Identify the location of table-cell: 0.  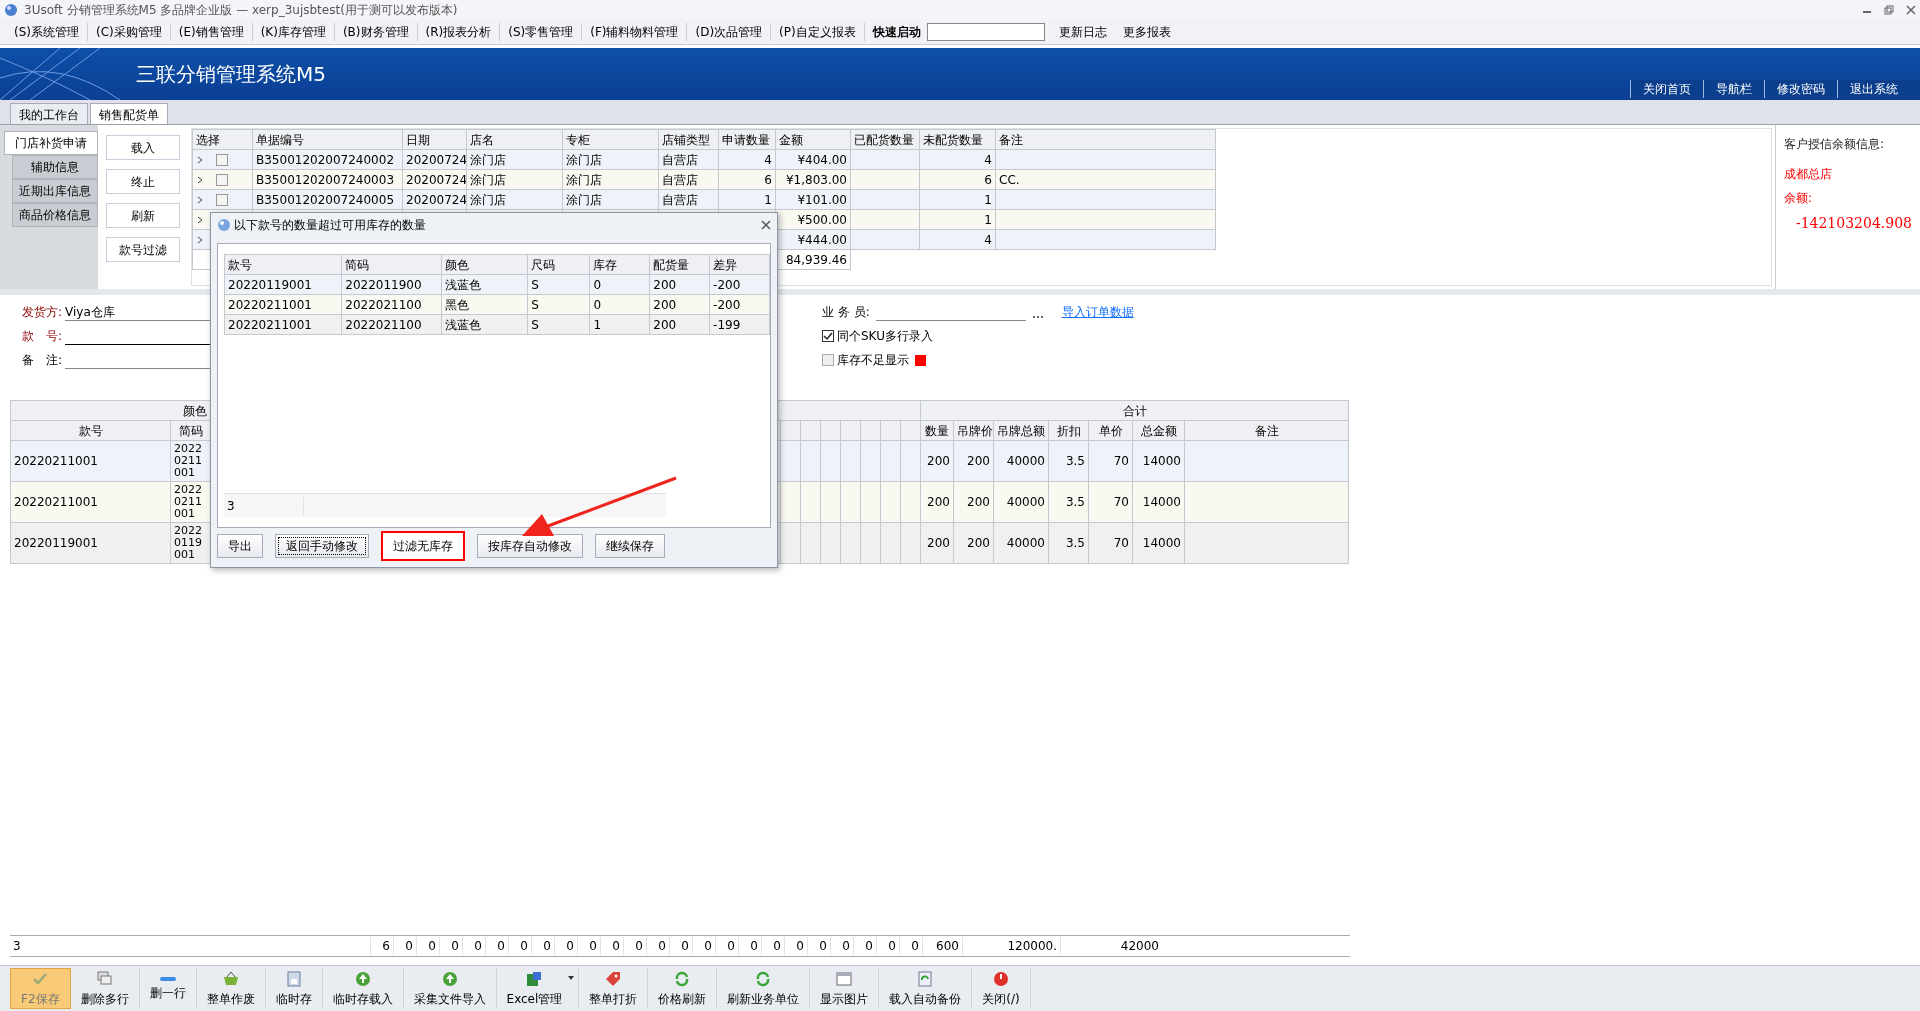
(619, 304).